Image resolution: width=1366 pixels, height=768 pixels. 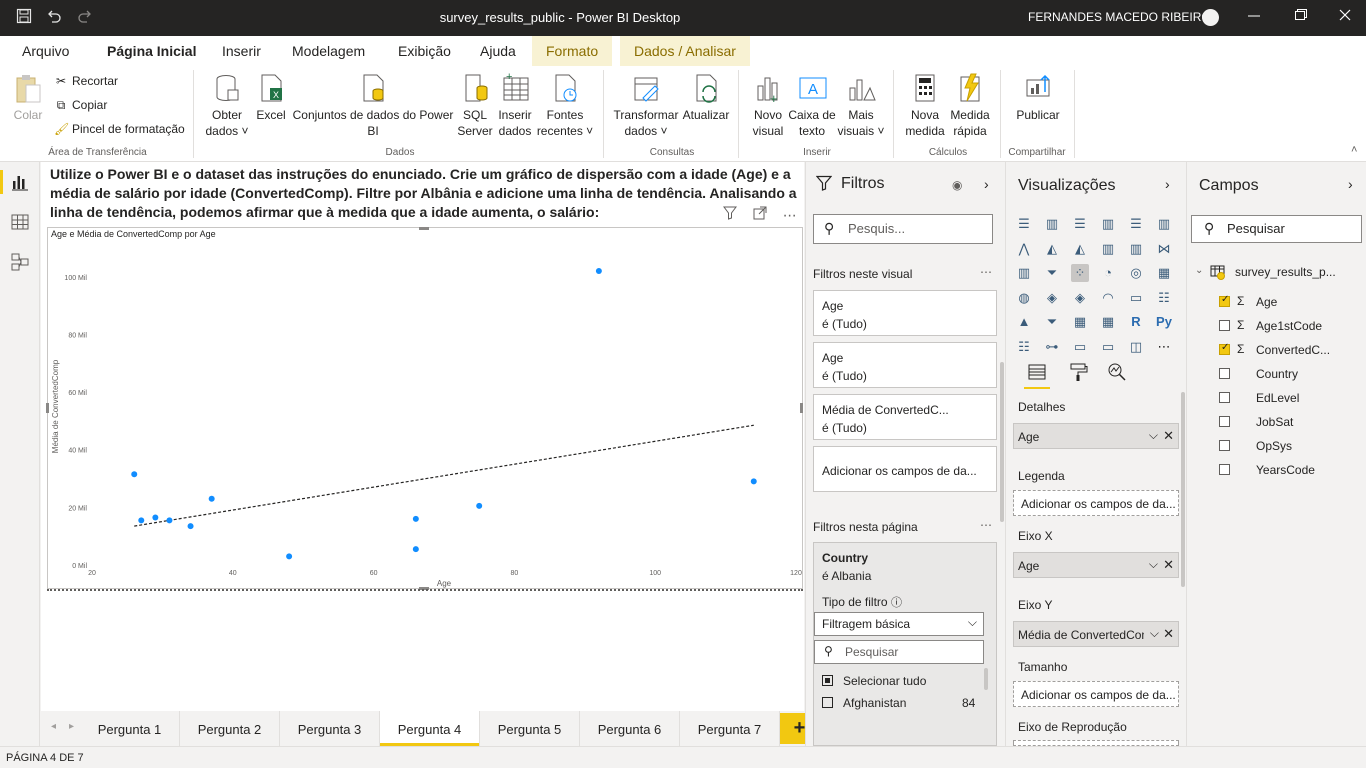 I want to click on python-visual-icon: Py, so click(x=1164, y=322).